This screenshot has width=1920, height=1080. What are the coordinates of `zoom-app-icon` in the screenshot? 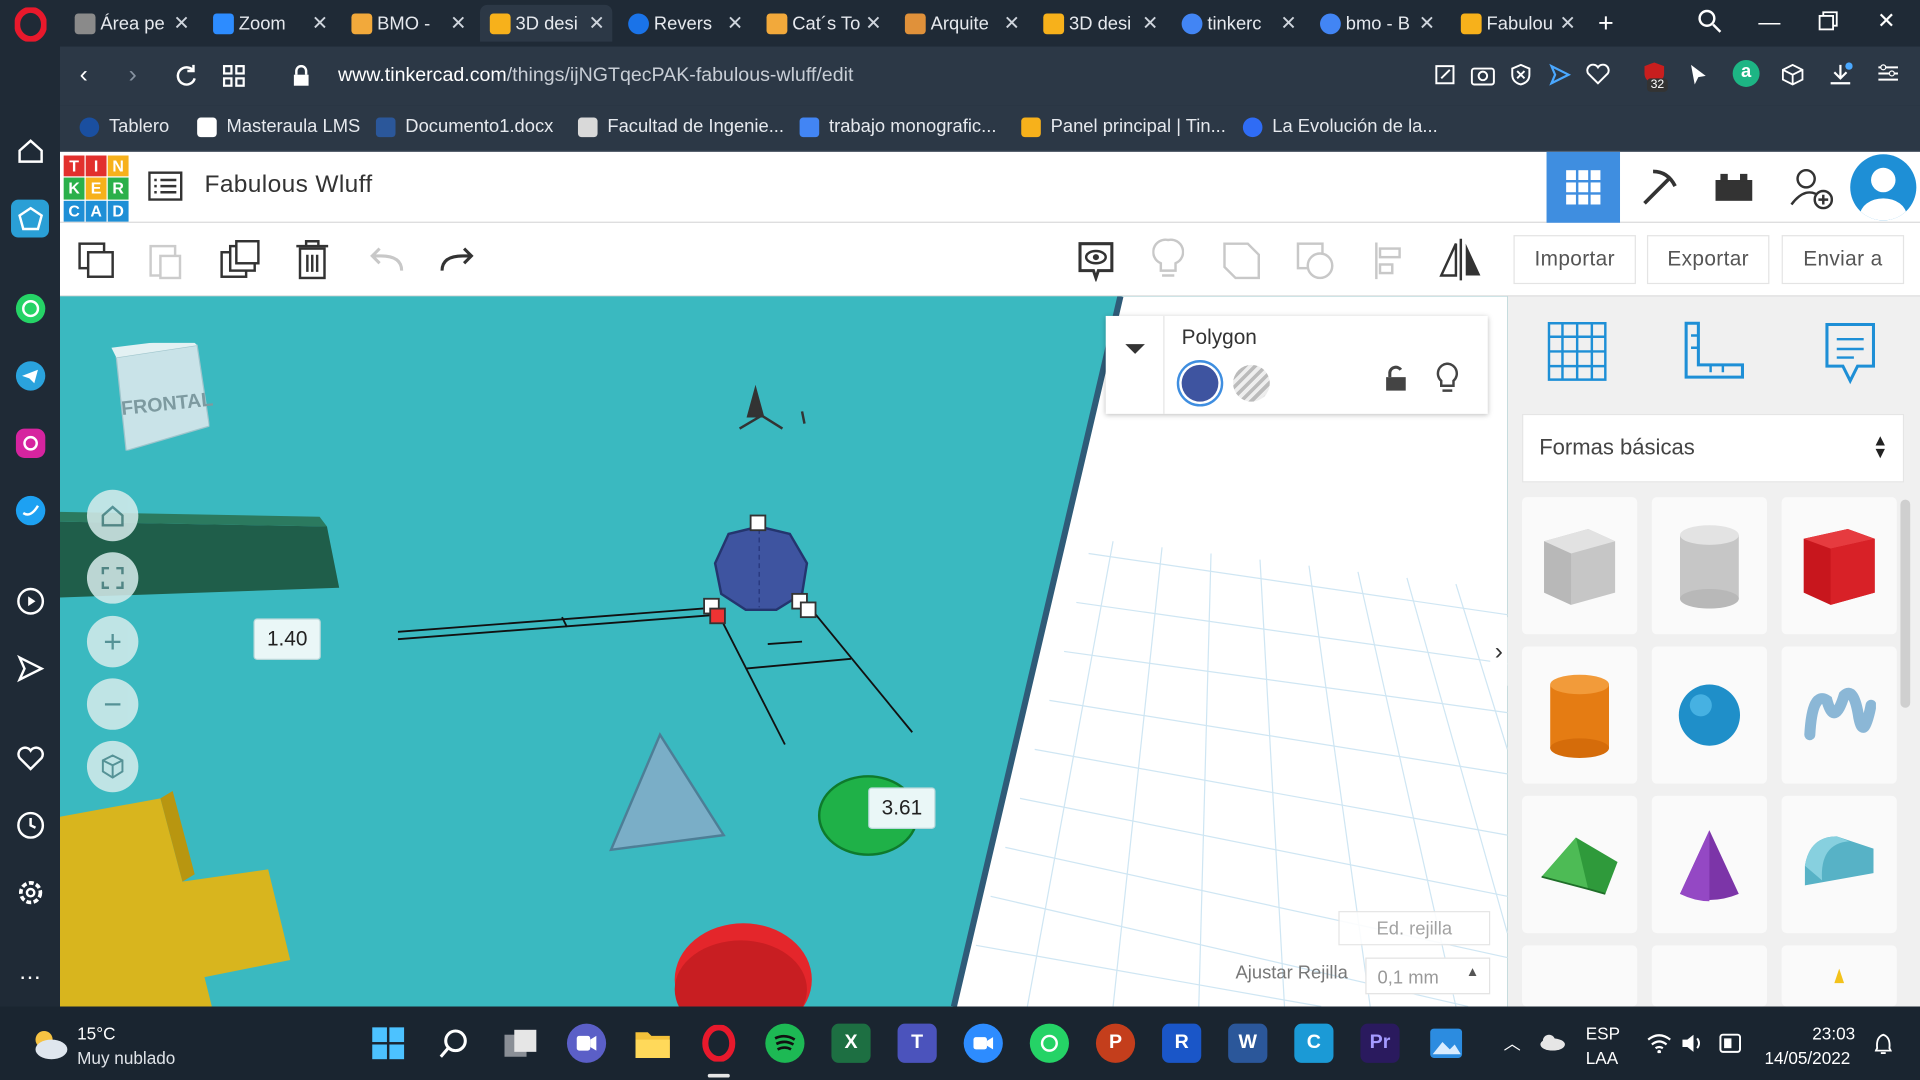 It's located at (983, 1043).